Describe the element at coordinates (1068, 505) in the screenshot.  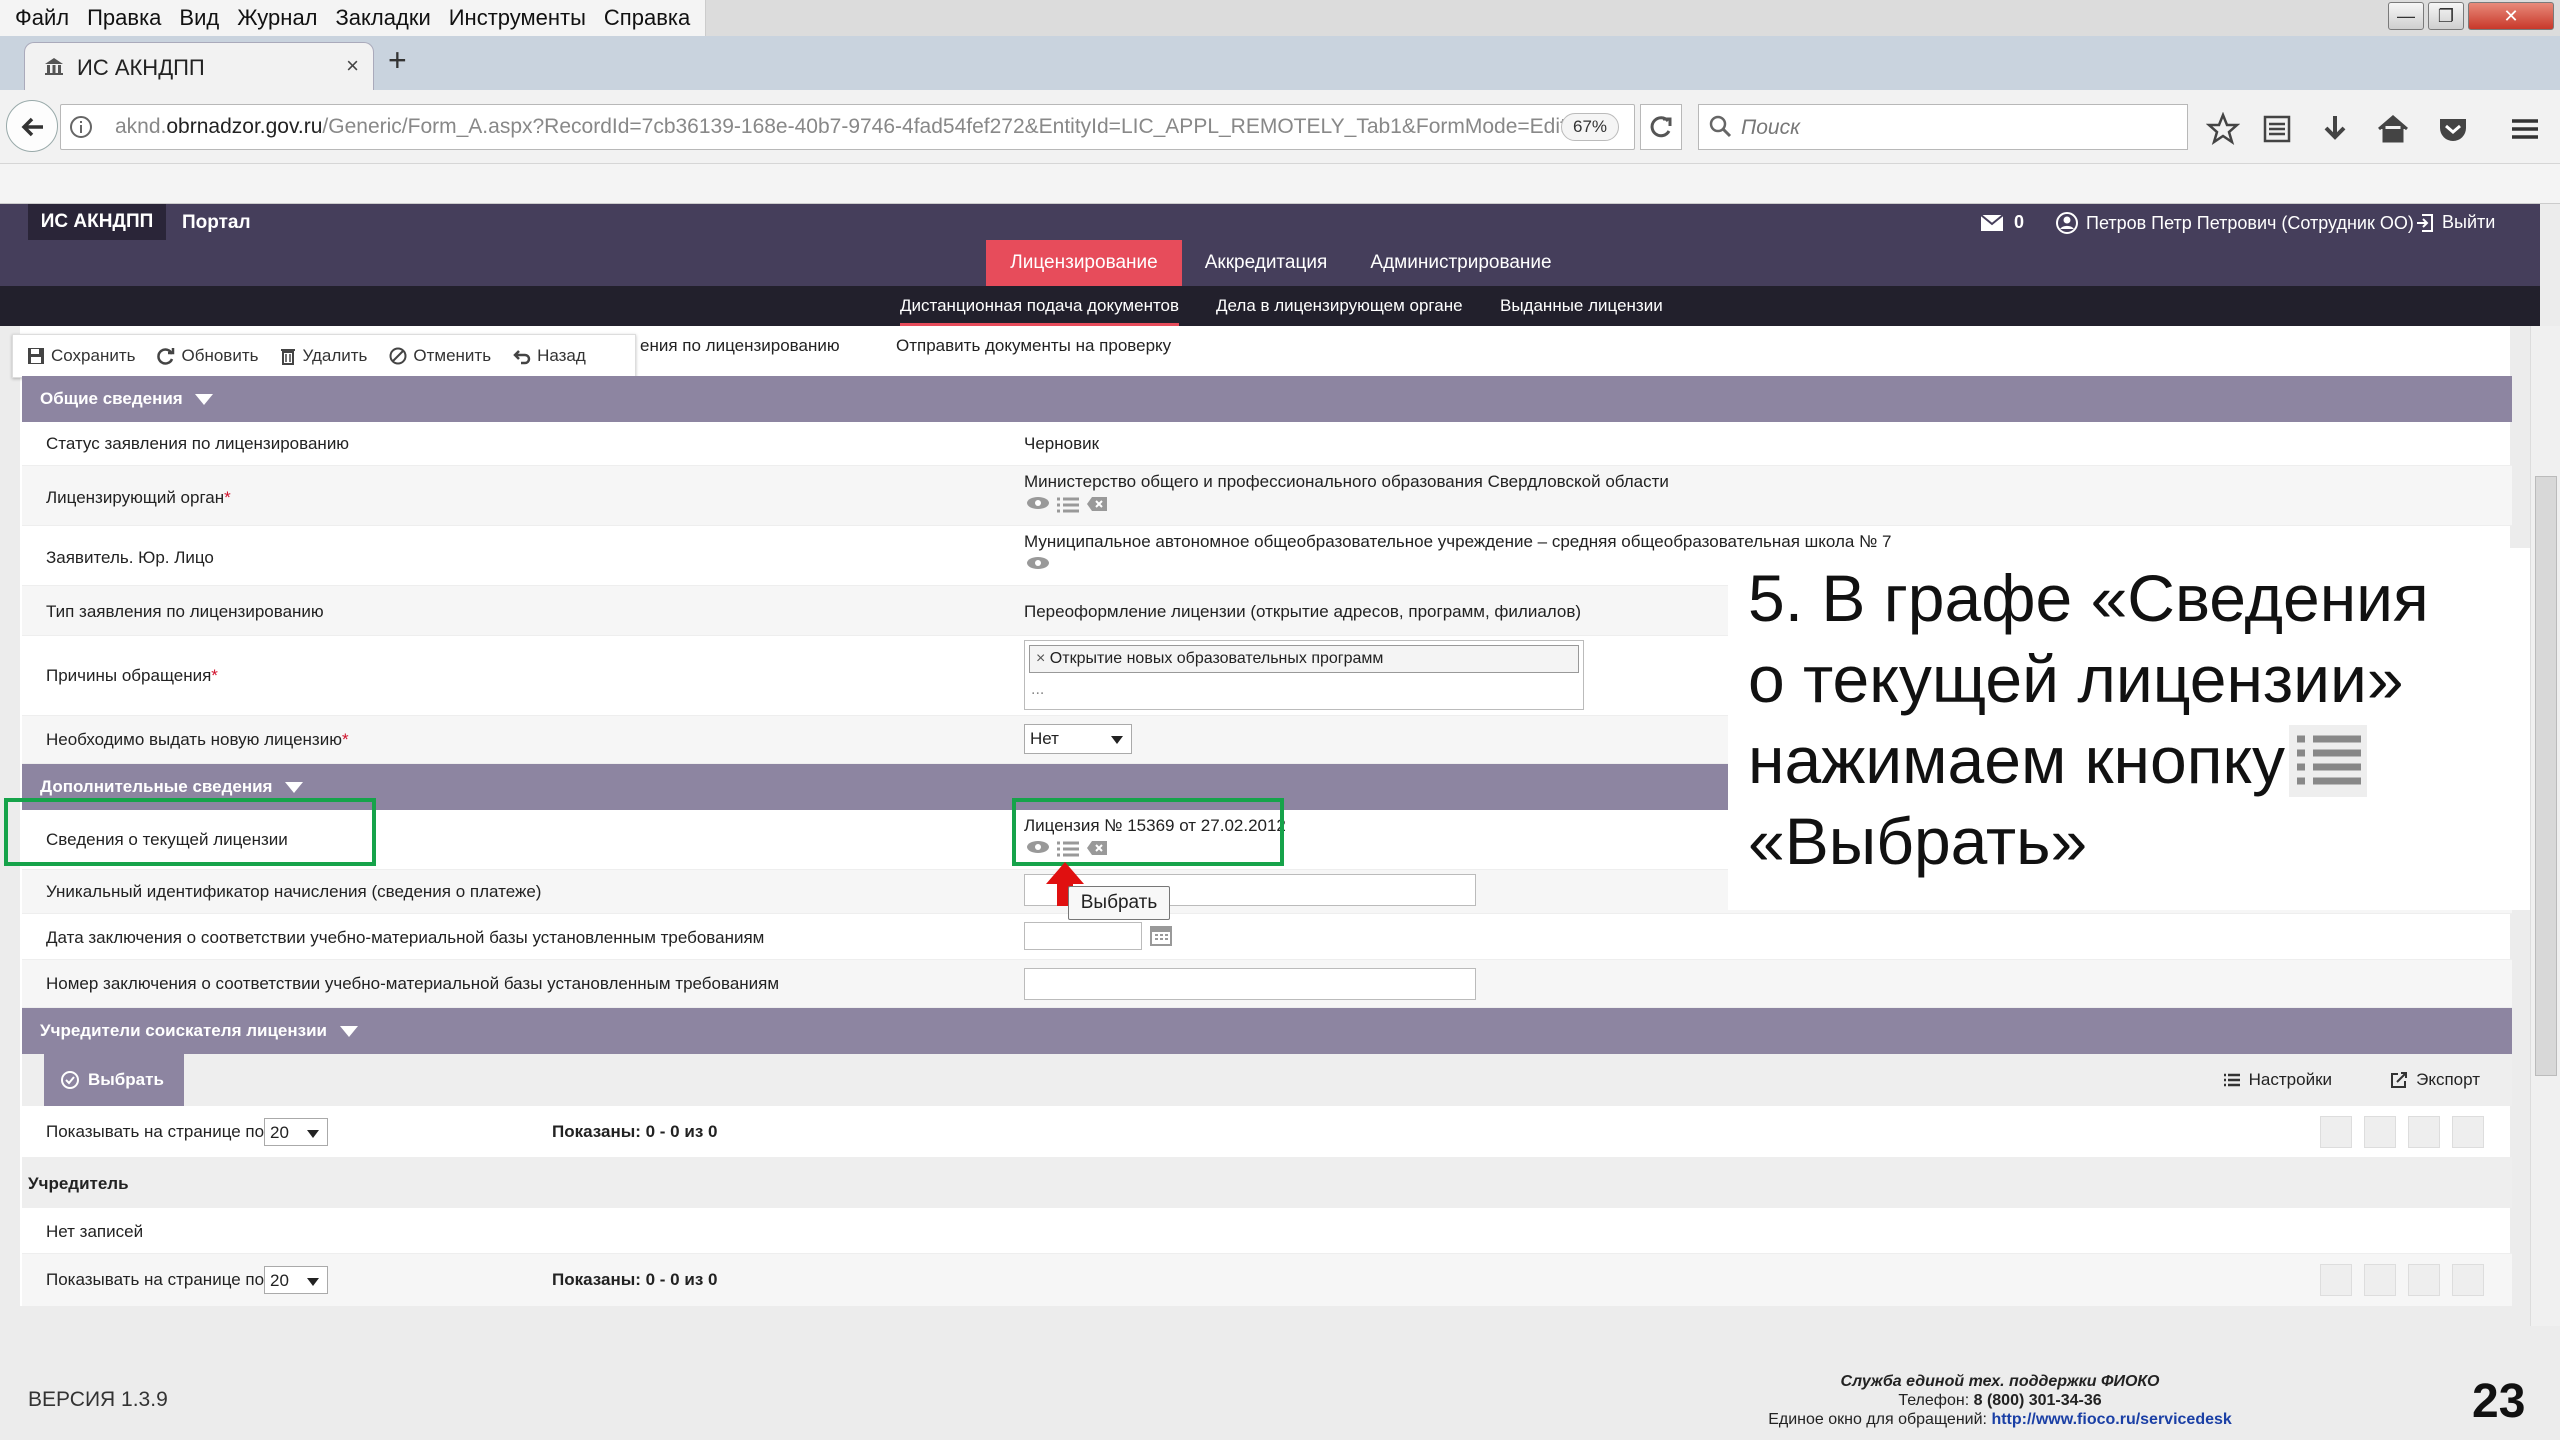
I see `list-icon` at that location.